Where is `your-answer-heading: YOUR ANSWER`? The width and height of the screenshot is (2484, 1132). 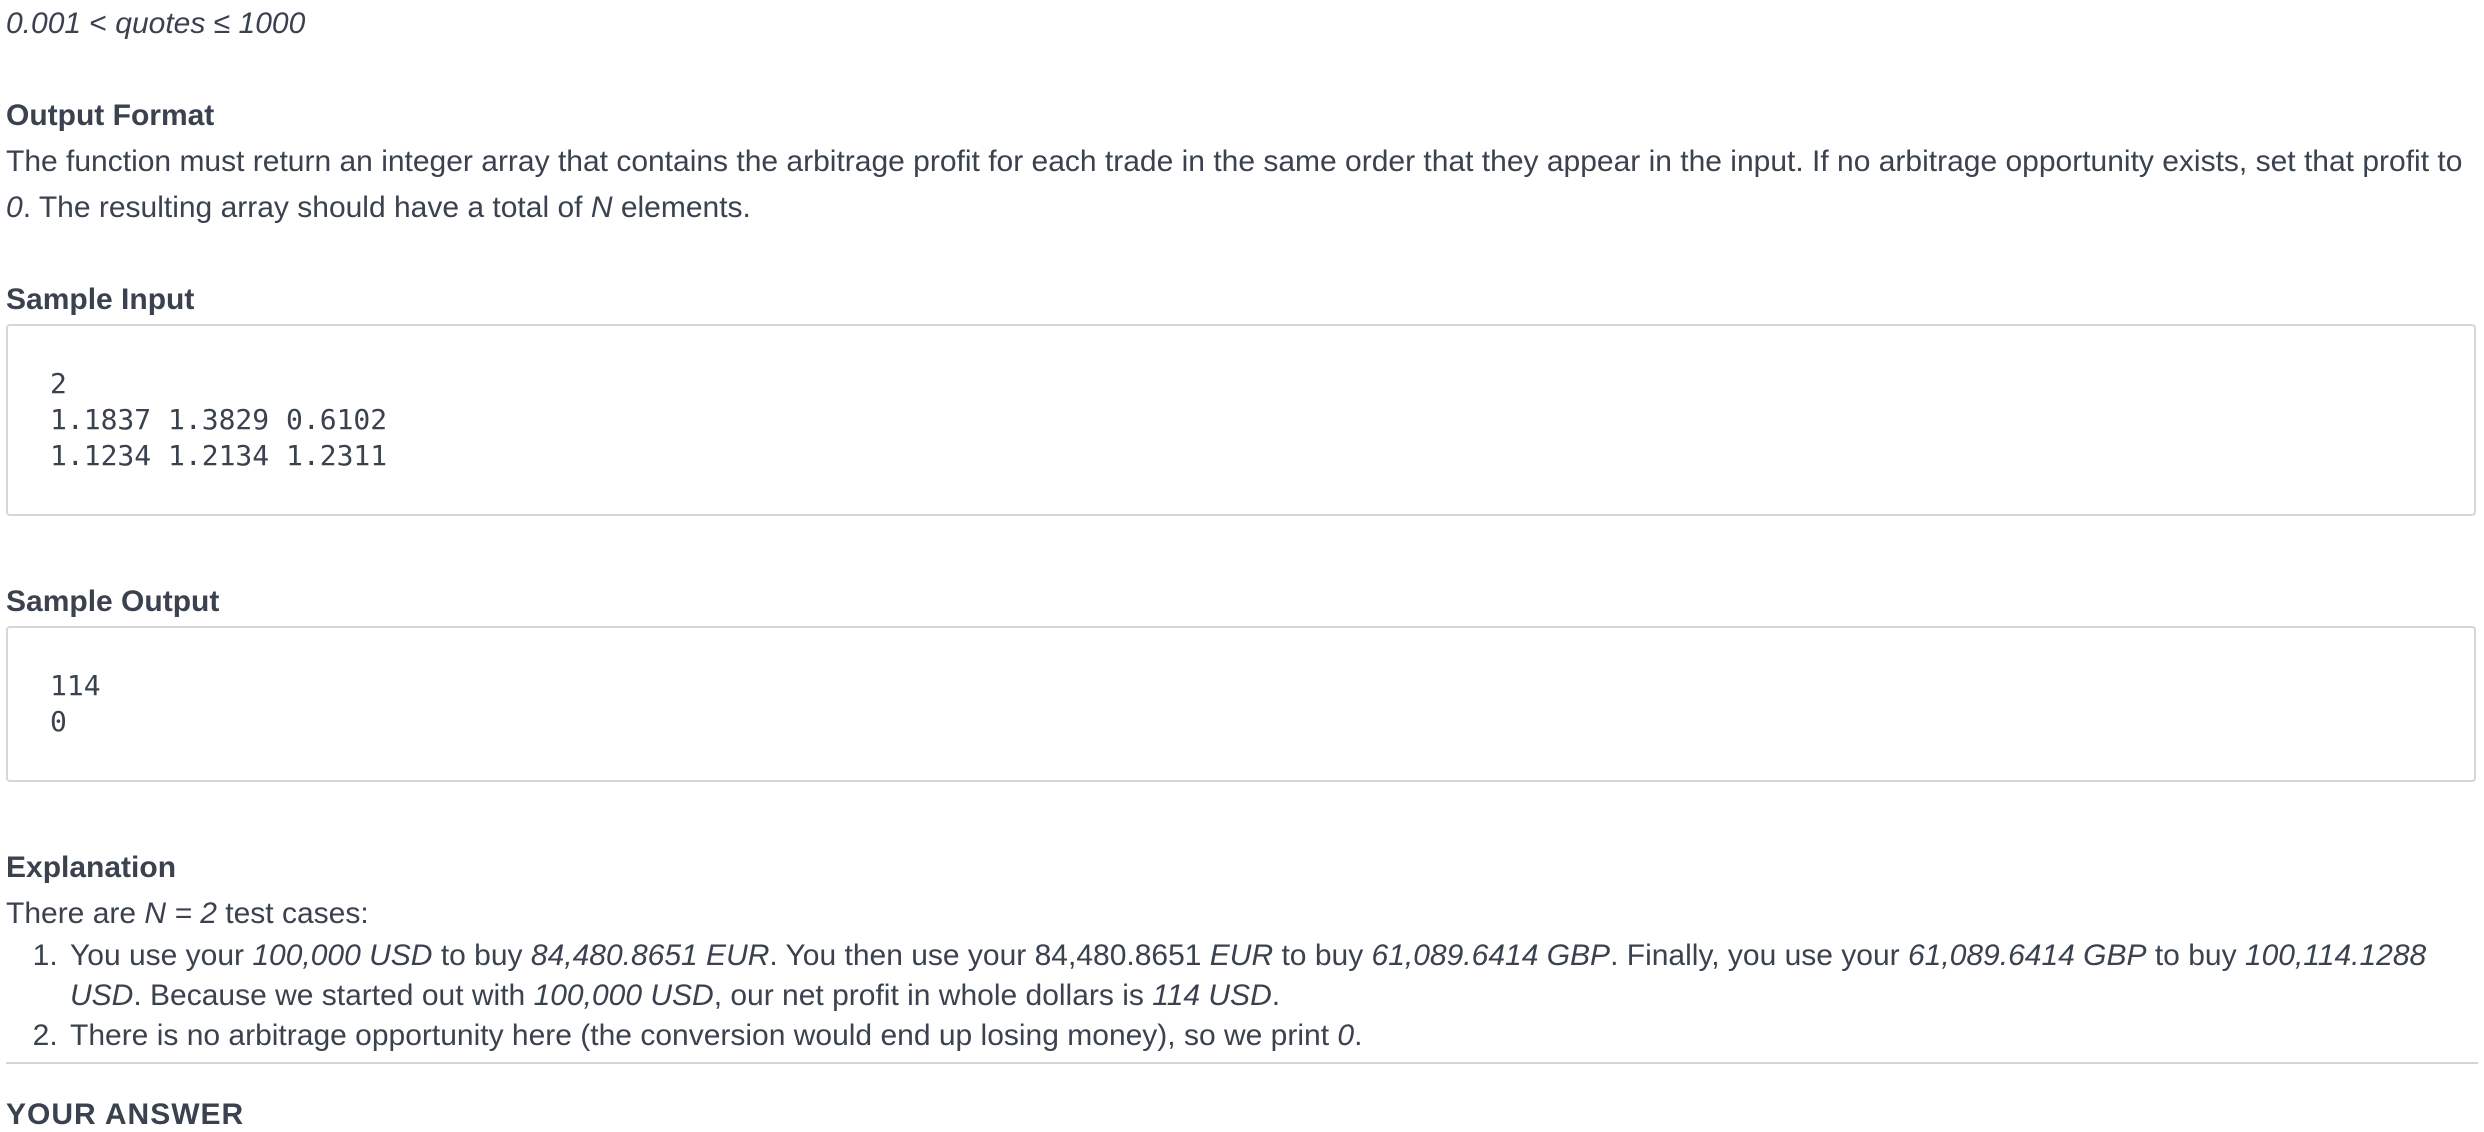 your-answer-heading: YOUR ANSWER is located at coordinates (125, 1114).